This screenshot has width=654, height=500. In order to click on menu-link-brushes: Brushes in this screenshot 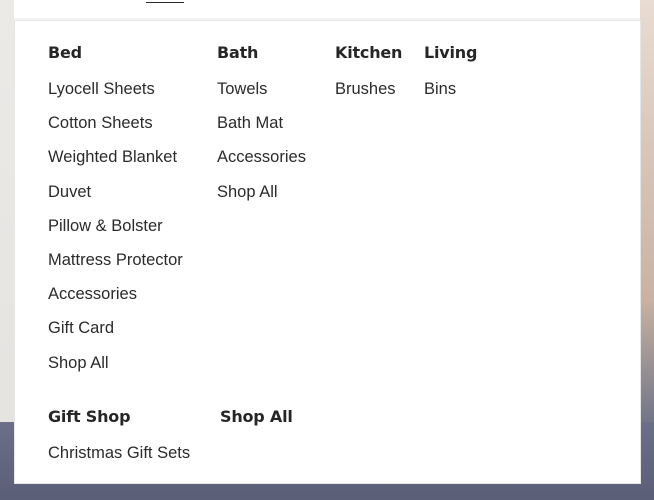, I will do `click(368, 96)`.